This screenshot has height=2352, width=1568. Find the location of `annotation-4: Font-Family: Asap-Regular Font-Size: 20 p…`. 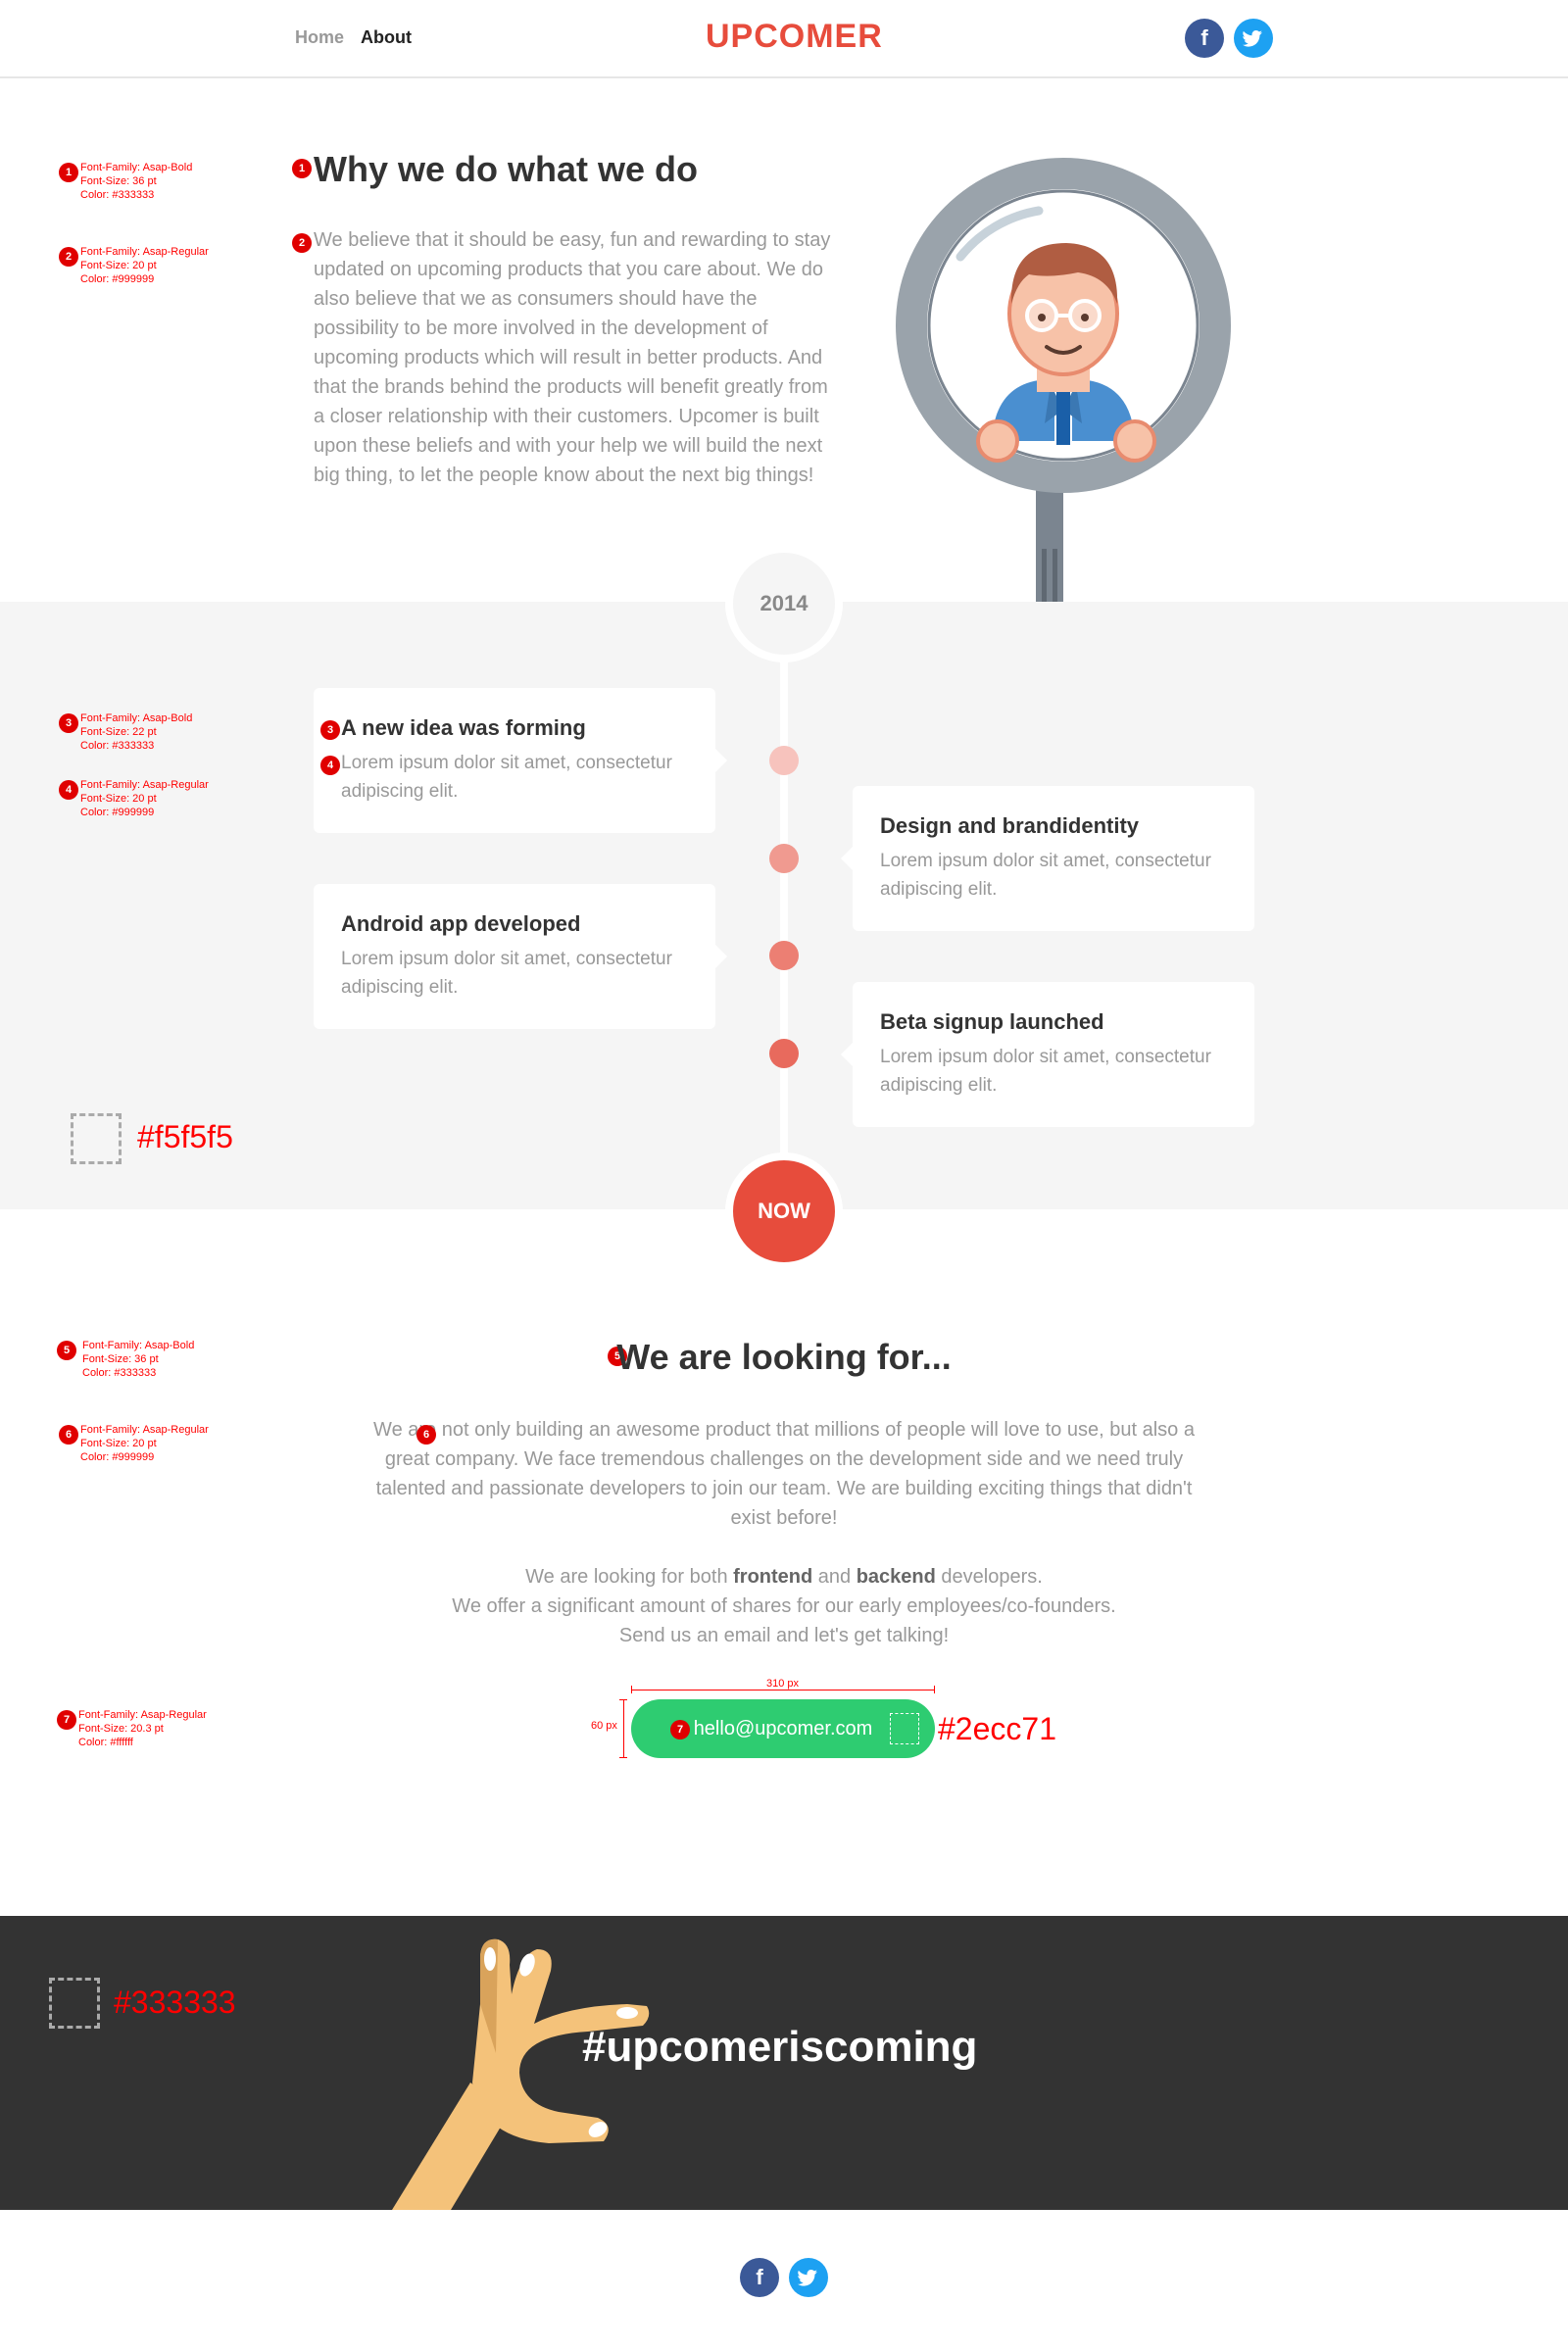

annotation-4: Font-Family: Asap-Regular Font-Size: 20 p… is located at coordinates (144, 798).